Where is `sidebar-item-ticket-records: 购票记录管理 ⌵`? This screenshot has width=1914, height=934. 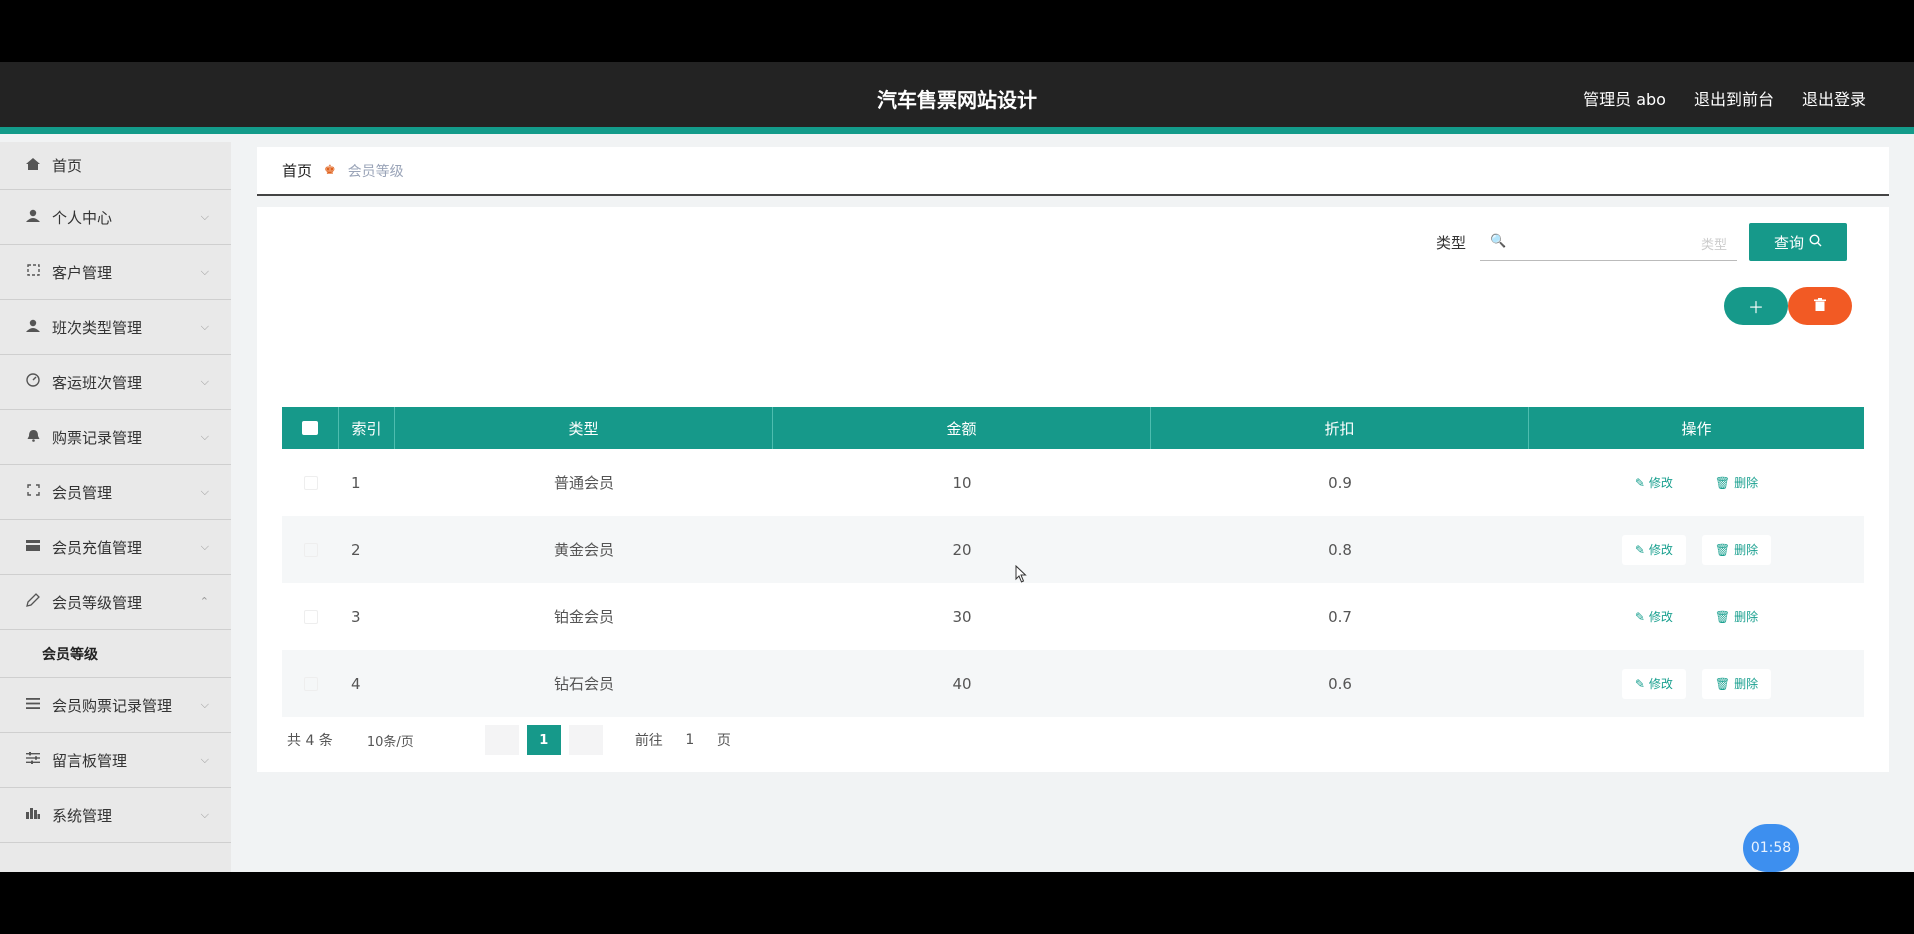 sidebar-item-ticket-records: 购票记录管理 ⌵ is located at coordinates (115, 437).